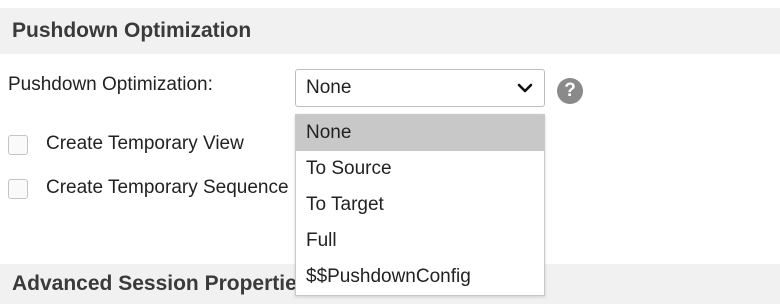 The height and width of the screenshot is (304, 780). I want to click on checkbox-label: Create Temporary View, so click(145, 143).